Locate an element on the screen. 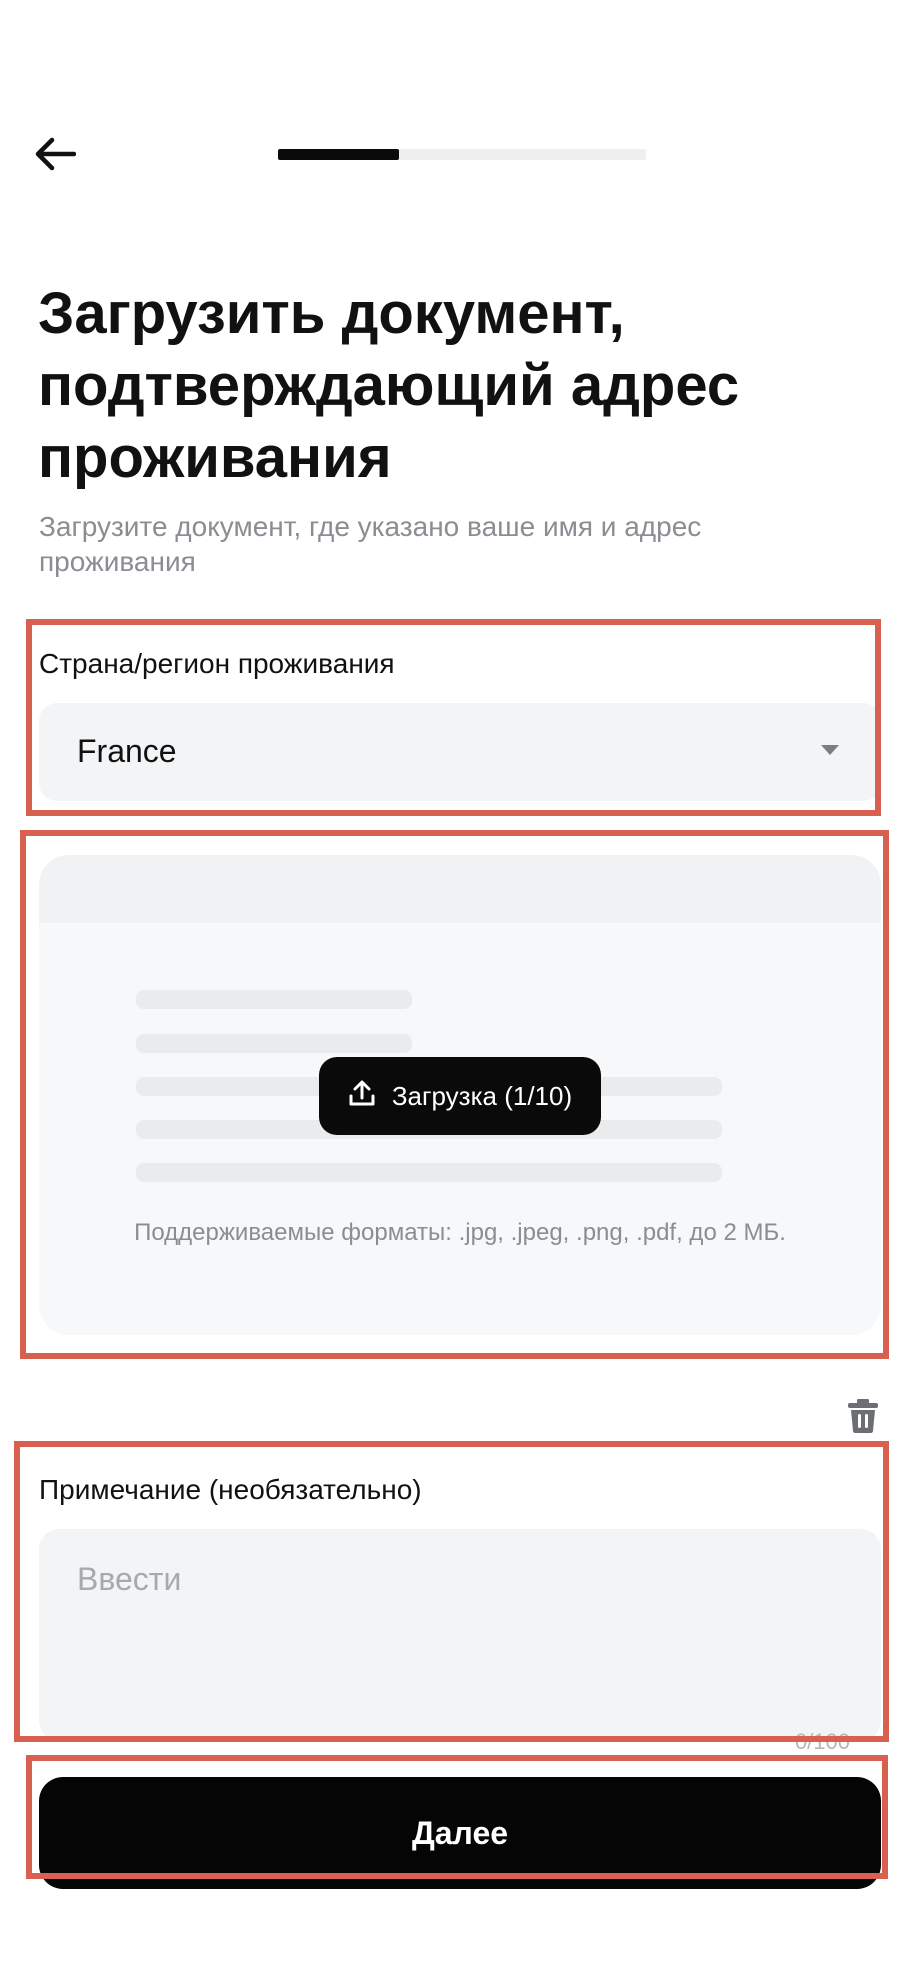 Image resolution: width=914 pixels, height=1978 pixels. upload-card-header is located at coordinates (460, 889).